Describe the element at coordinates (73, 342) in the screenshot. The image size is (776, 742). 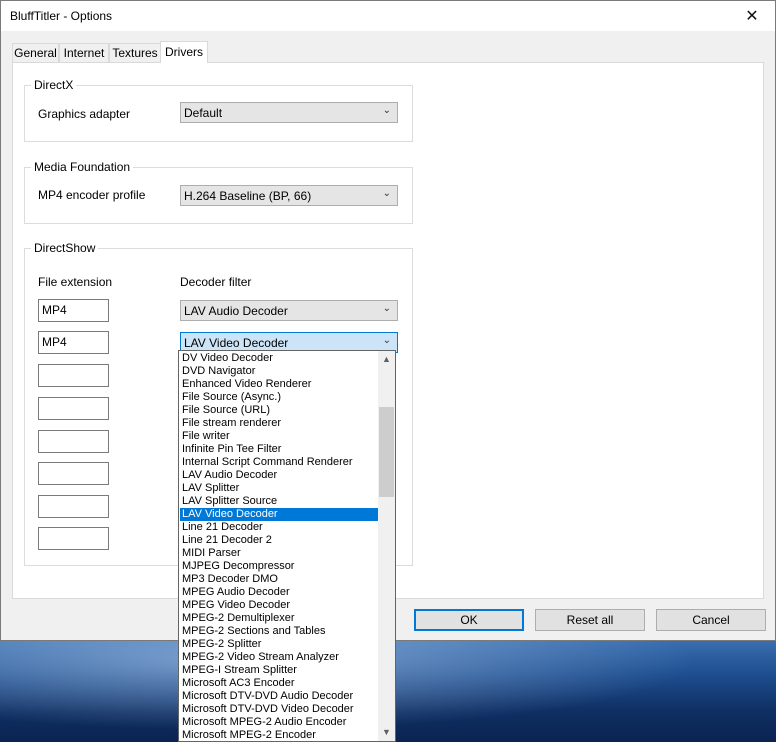
I see `extension-field-2: MP4` at that location.